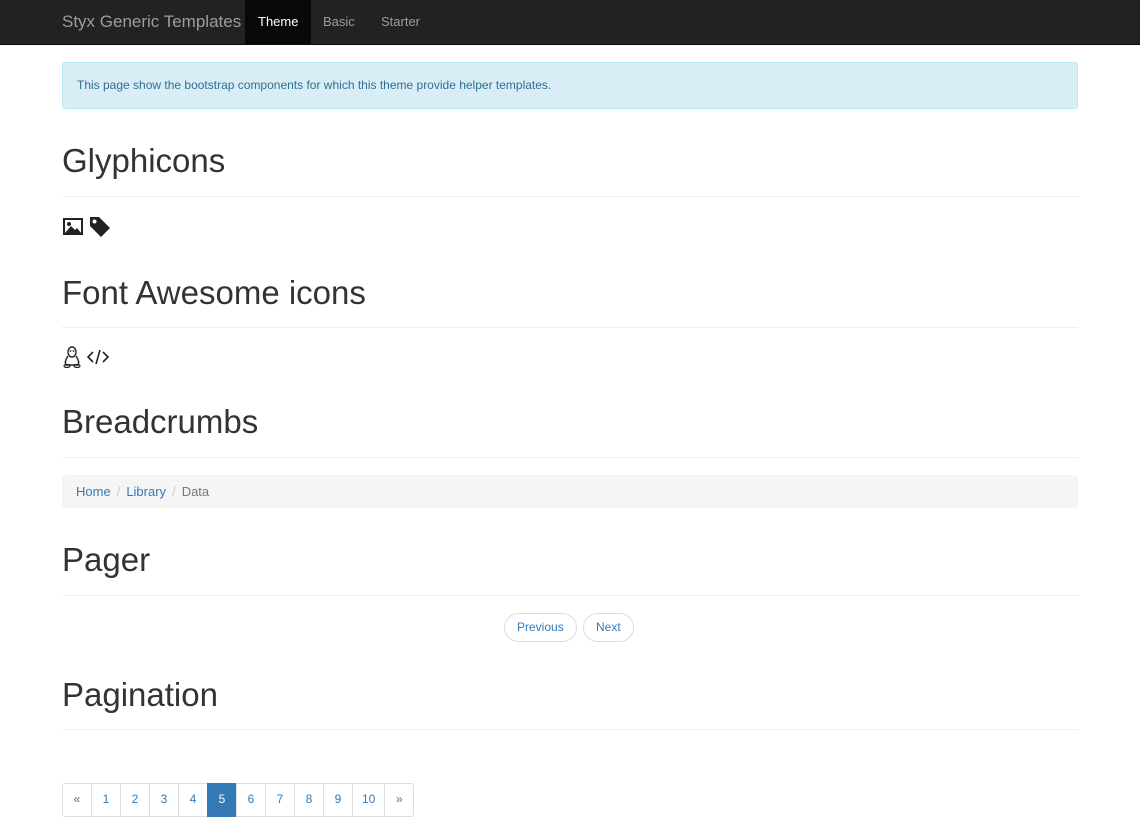 The height and width of the screenshot is (817, 1140). What do you see at coordinates (106, 800) in the screenshot?
I see `pagination-page: 1` at bounding box center [106, 800].